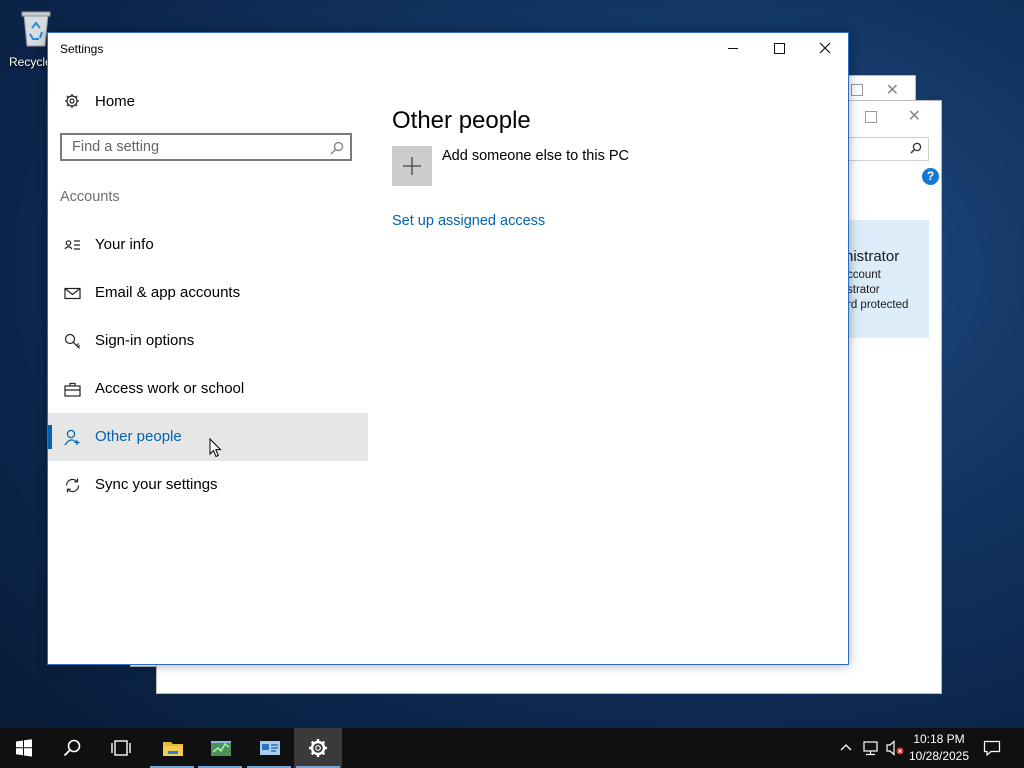 This screenshot has width=1024, height=768. Describe the element at coordinates (72, 437) in the screenshot. I see `person-add-icon` at that location.